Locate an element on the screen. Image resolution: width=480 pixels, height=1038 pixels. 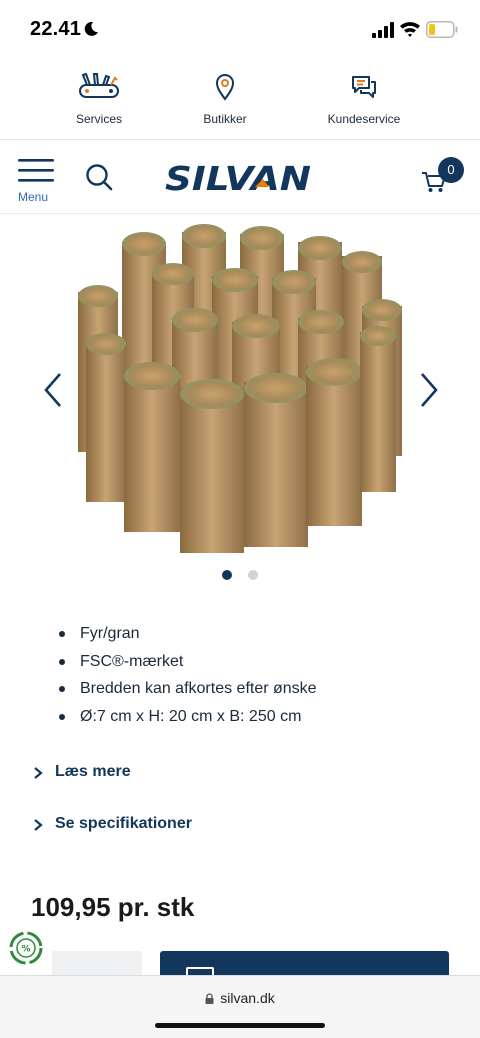
search-icon is located at coordinates (99, 177).